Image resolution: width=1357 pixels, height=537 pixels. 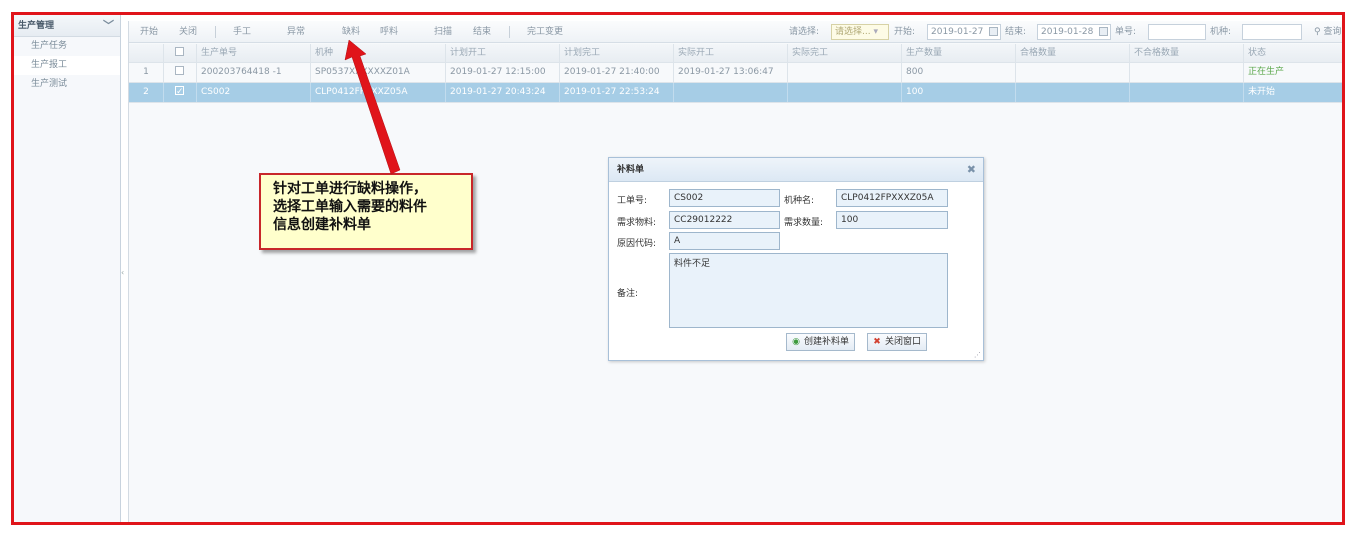 I want to click on close-order-button: 关闭, so click(x=188, y=32).